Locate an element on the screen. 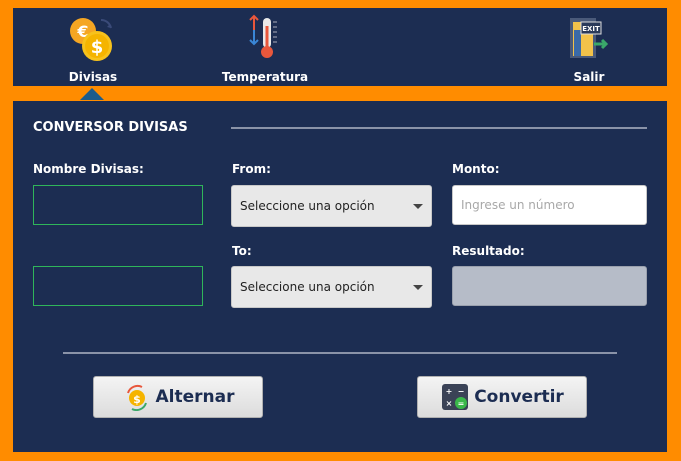 Image resolution: width=681 pixels, height=461 pixels. nav-divisas-label: Divisas is located at coordinates (93, 77).